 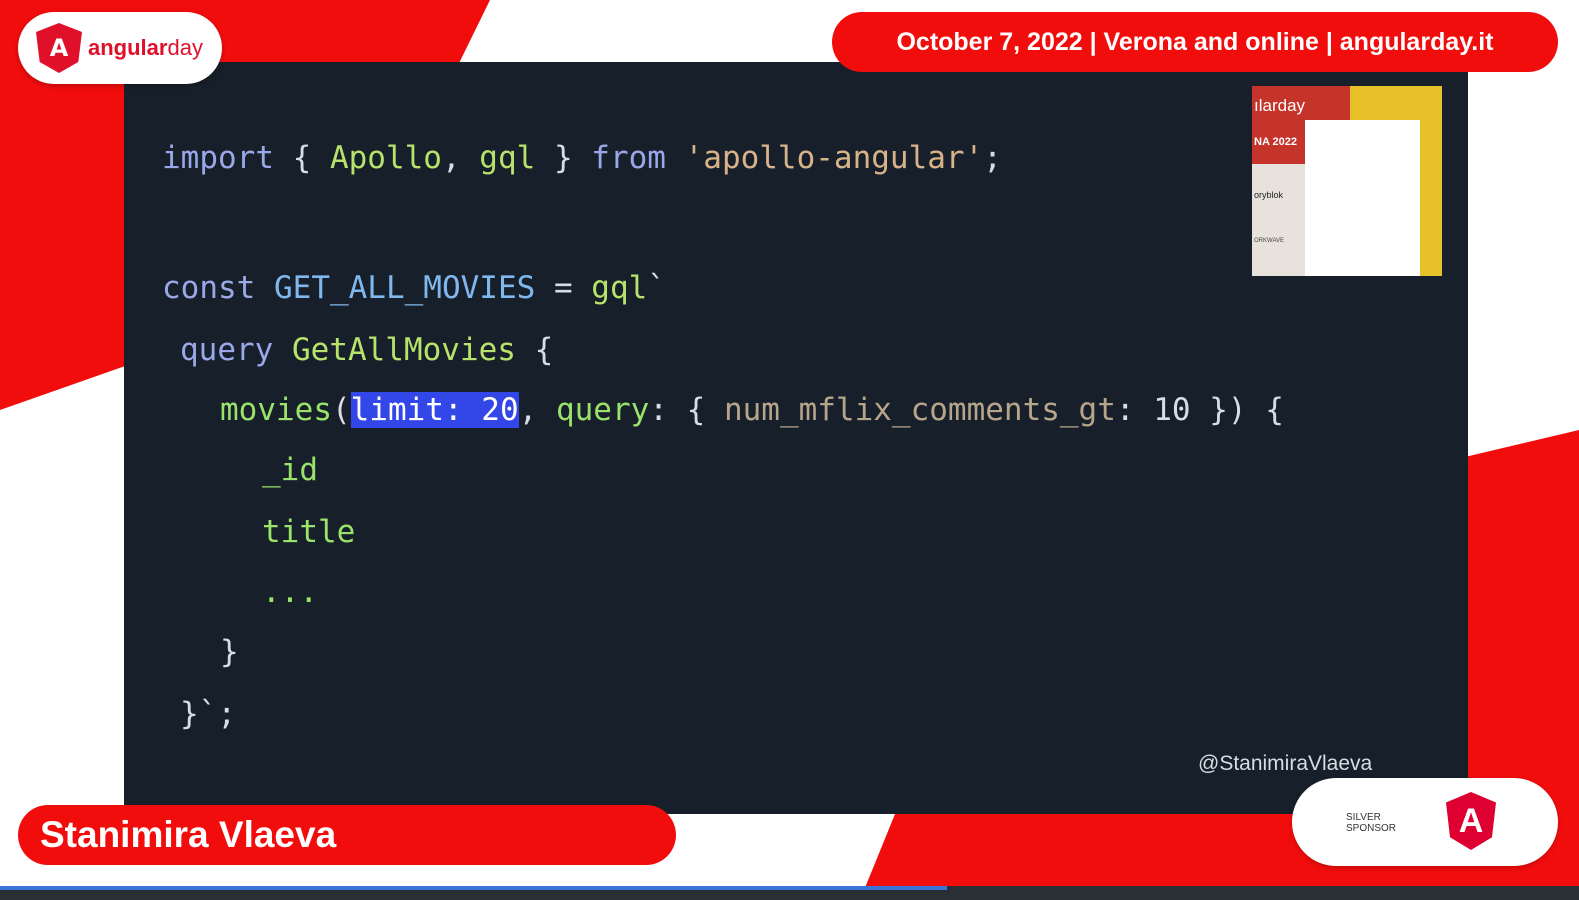 I want to click on code-line-8: }, so click(x=229, y=652).